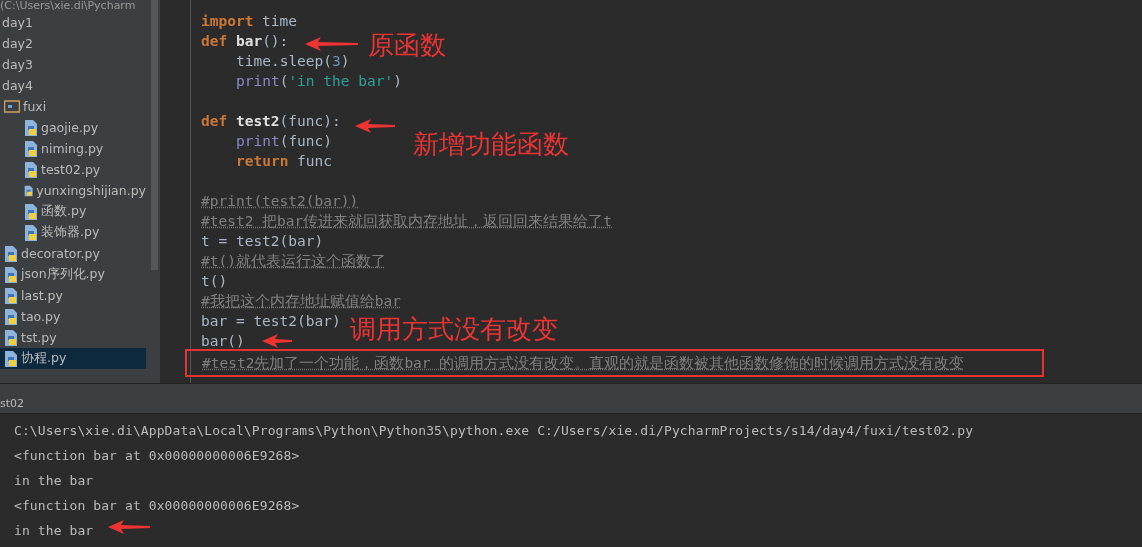  What do you see at coordinates (494, 431) in the screenshot?
I see `console-line: C:\Users\xie.di\AppData\Local\Programs\Python\Python35\python.exe C:/Users/xie.di/PycharmProjects/s14/day4/fuxi/test02.py` at bounding box center [494, 431].